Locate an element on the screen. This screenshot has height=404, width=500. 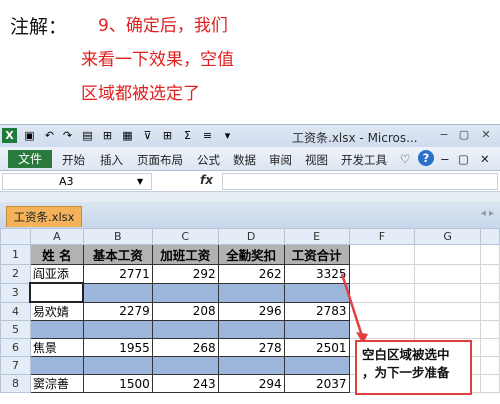
cell-d4: 296 is located at coordinates (251, 311).